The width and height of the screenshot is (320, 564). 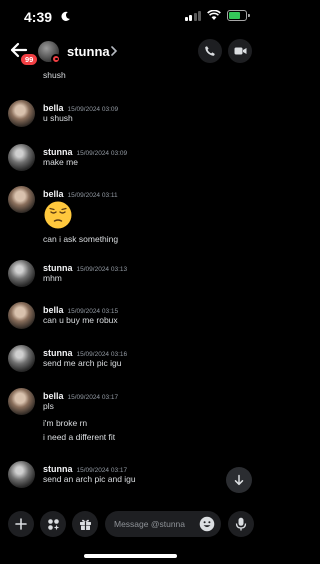 I want to click on apps-icon, so click(x=53, y=524).